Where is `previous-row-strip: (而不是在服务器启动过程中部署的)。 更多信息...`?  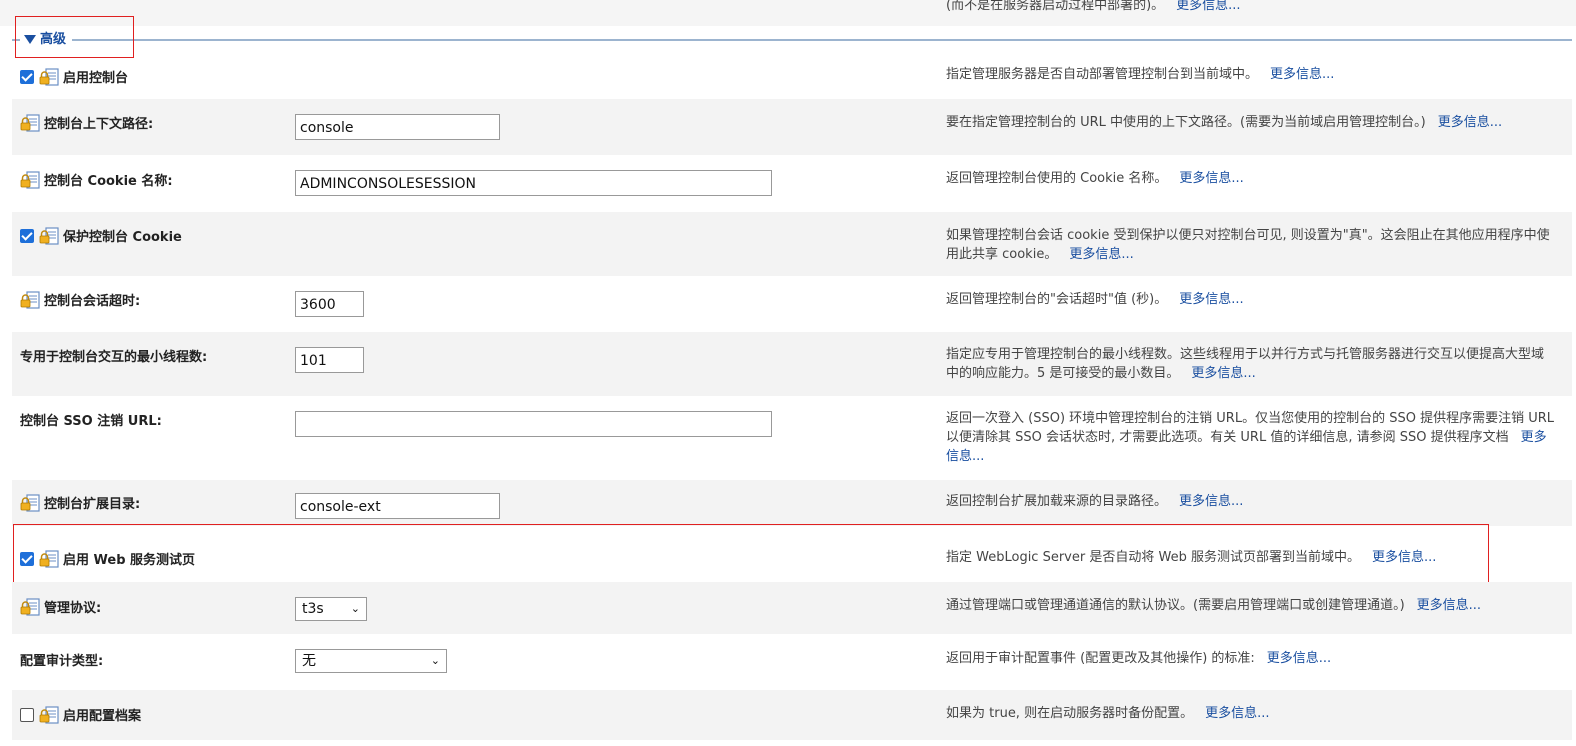 previous-row-strip: (而不是在服务器启动过程中部署的)。 更多信息... is located at coordinates (788, 13).